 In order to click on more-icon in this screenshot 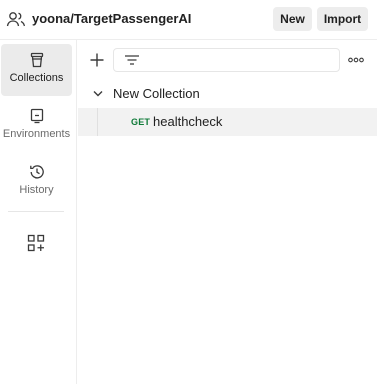, I will do `click(356, 60)`.